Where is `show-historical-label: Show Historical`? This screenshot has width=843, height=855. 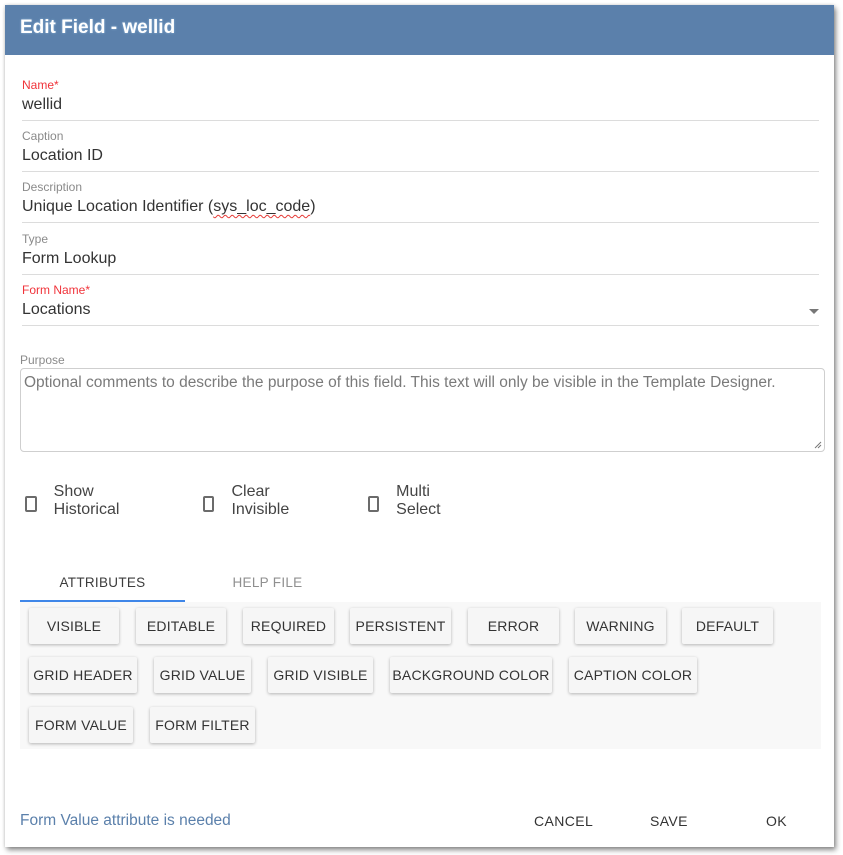
show-historical-label: Show Historical is located at coordinates (86, 500).